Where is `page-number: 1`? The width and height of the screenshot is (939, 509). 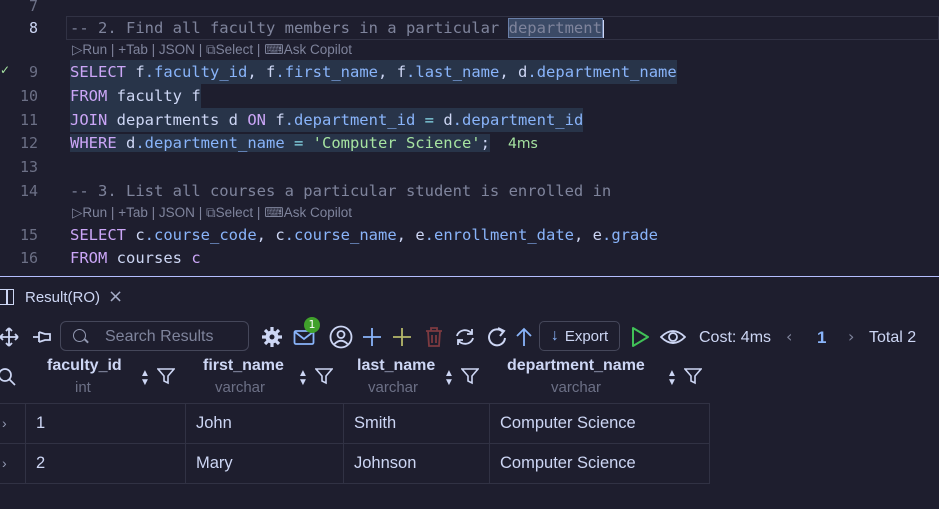
page-number: 1 is located at coordinates (821, 338).